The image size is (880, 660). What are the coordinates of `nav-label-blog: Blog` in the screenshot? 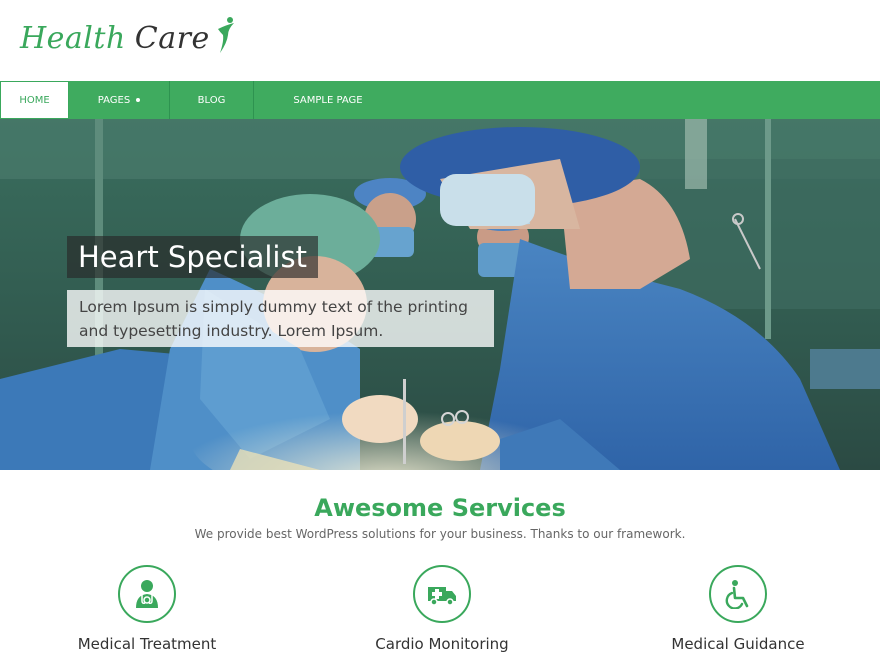 It's located at (211, 100).